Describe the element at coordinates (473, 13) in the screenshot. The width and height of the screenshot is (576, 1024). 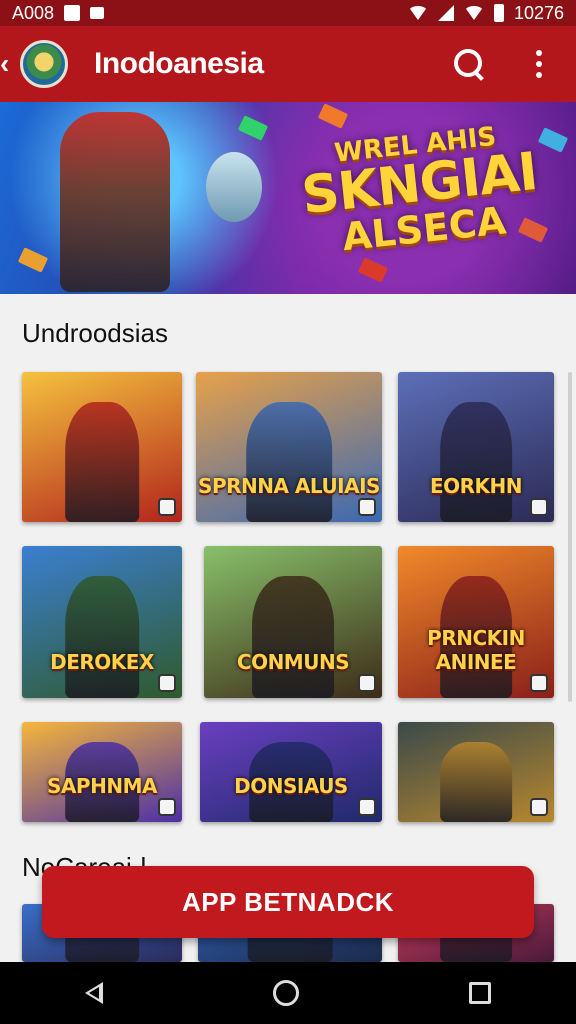
I see `wifi-secondary-icon` at that location.